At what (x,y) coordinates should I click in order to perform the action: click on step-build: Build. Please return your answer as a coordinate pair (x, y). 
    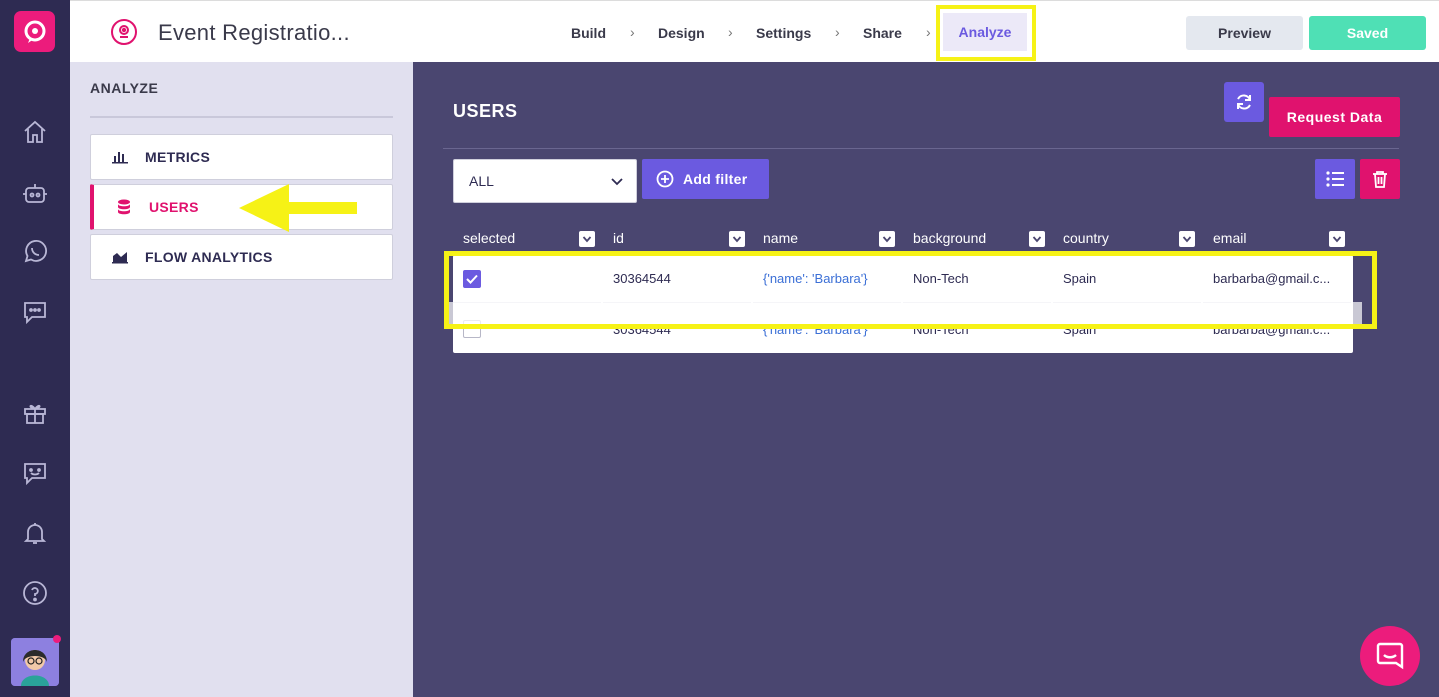
    Looking at the image, I should click on (588, 33).